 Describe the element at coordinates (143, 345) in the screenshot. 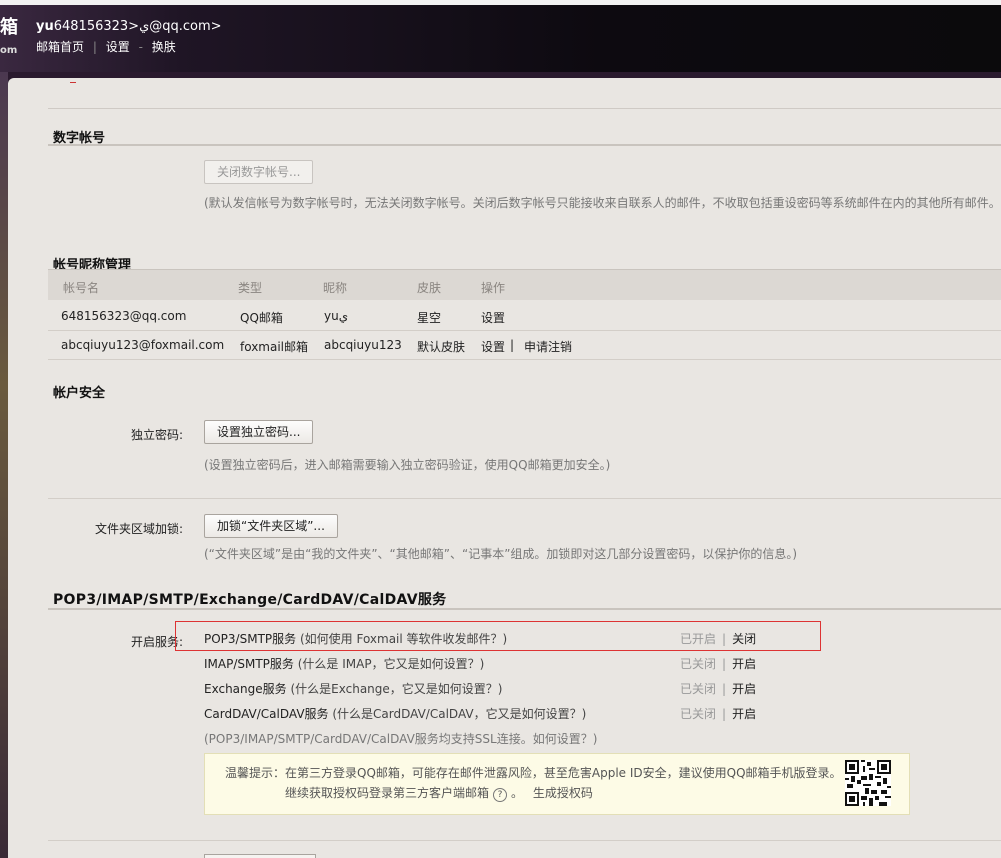

I see `row-account: abcqiuyu123@foxmail.com` at that location.